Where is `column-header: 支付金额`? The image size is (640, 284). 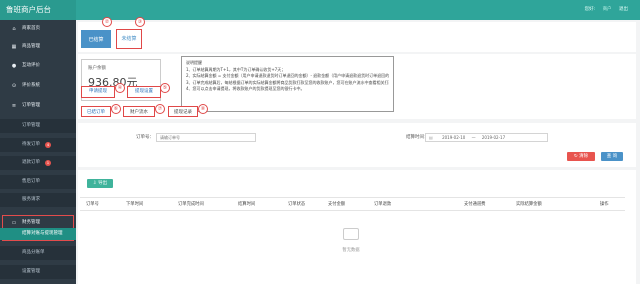
column-header: 支付金额 is located at coordinates (337, 204).